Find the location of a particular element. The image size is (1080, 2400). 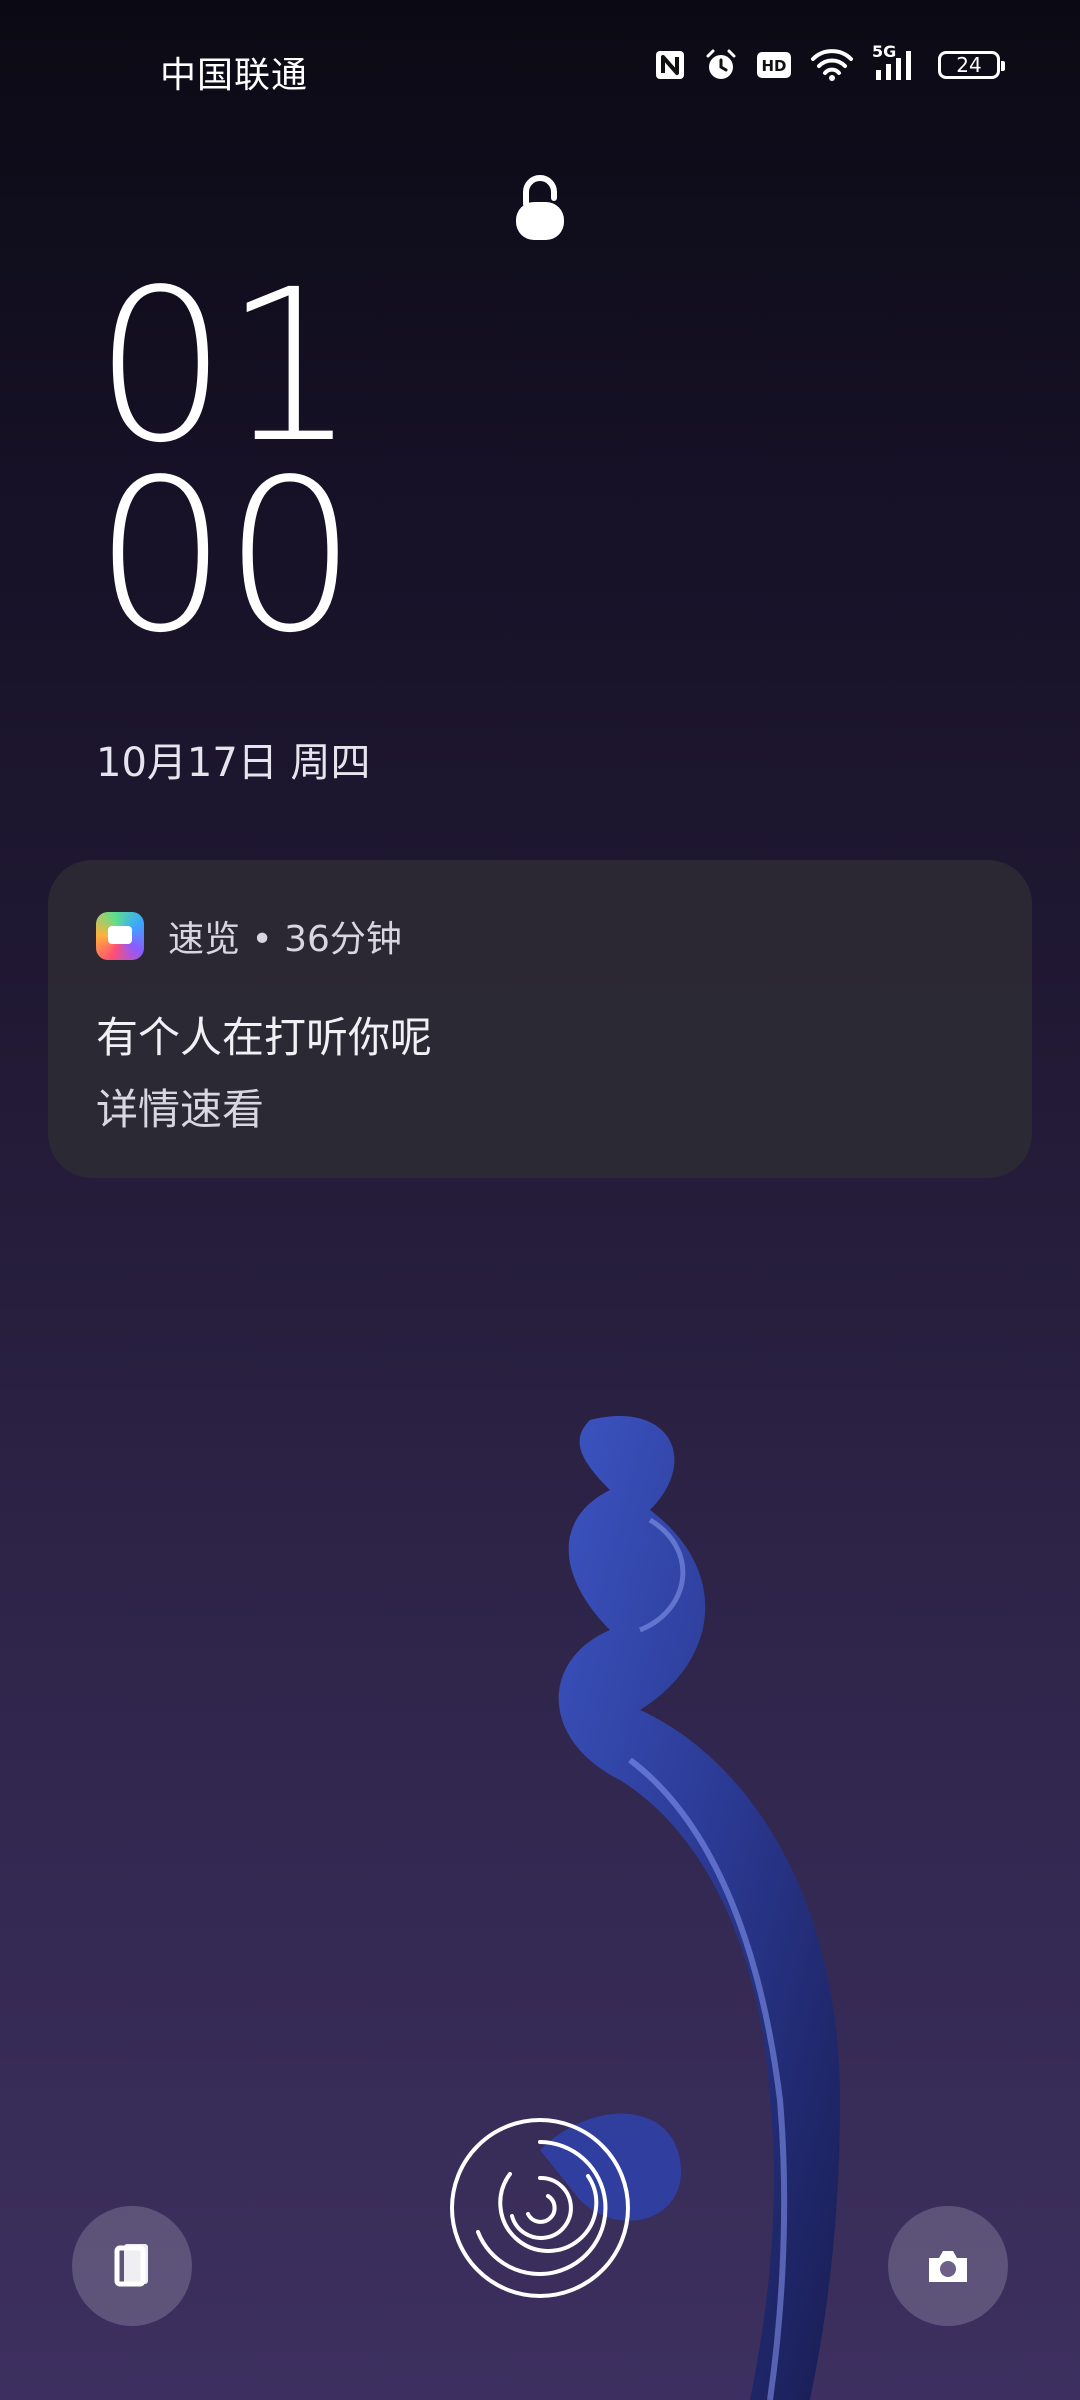

camera-icon is located at coordinates (948, 2266).